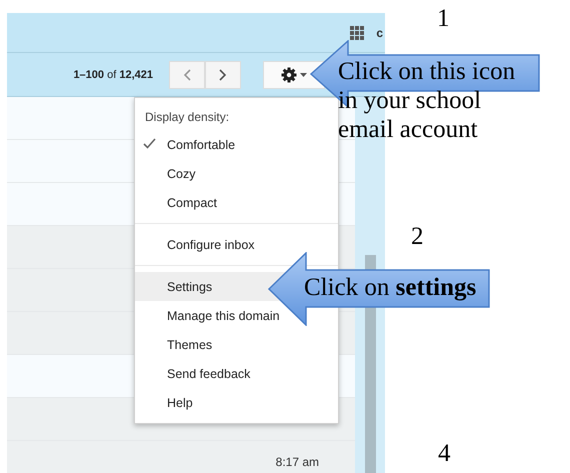 This screenshot has width=570, height=473. Describe the element at coordinates (443, 18) in the screenshot. I see `step-number: 1` at that location.